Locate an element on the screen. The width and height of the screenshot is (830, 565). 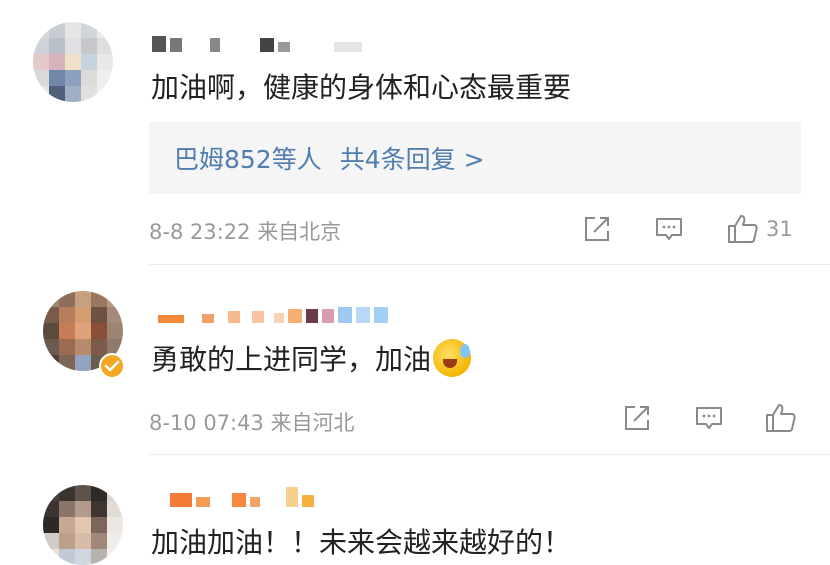
comment-actions is located at coordinates (710, 418).